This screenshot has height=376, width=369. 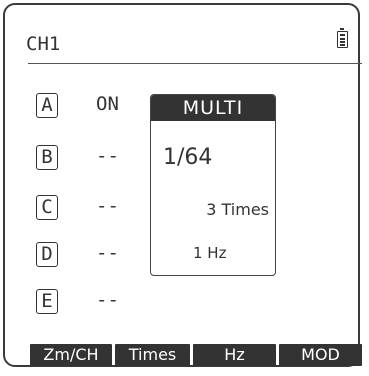 I want to click on battery-icon, so click(x=342, y=38).